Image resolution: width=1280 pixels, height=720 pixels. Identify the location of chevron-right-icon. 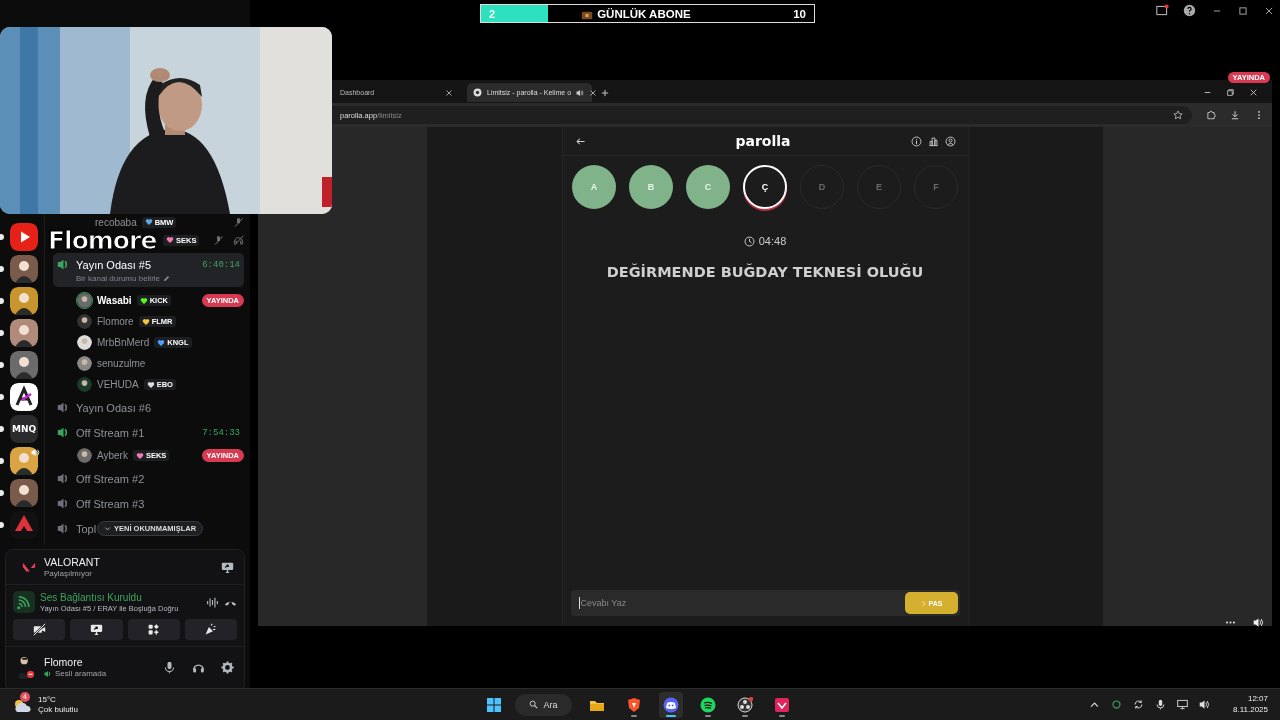
(923, 603).